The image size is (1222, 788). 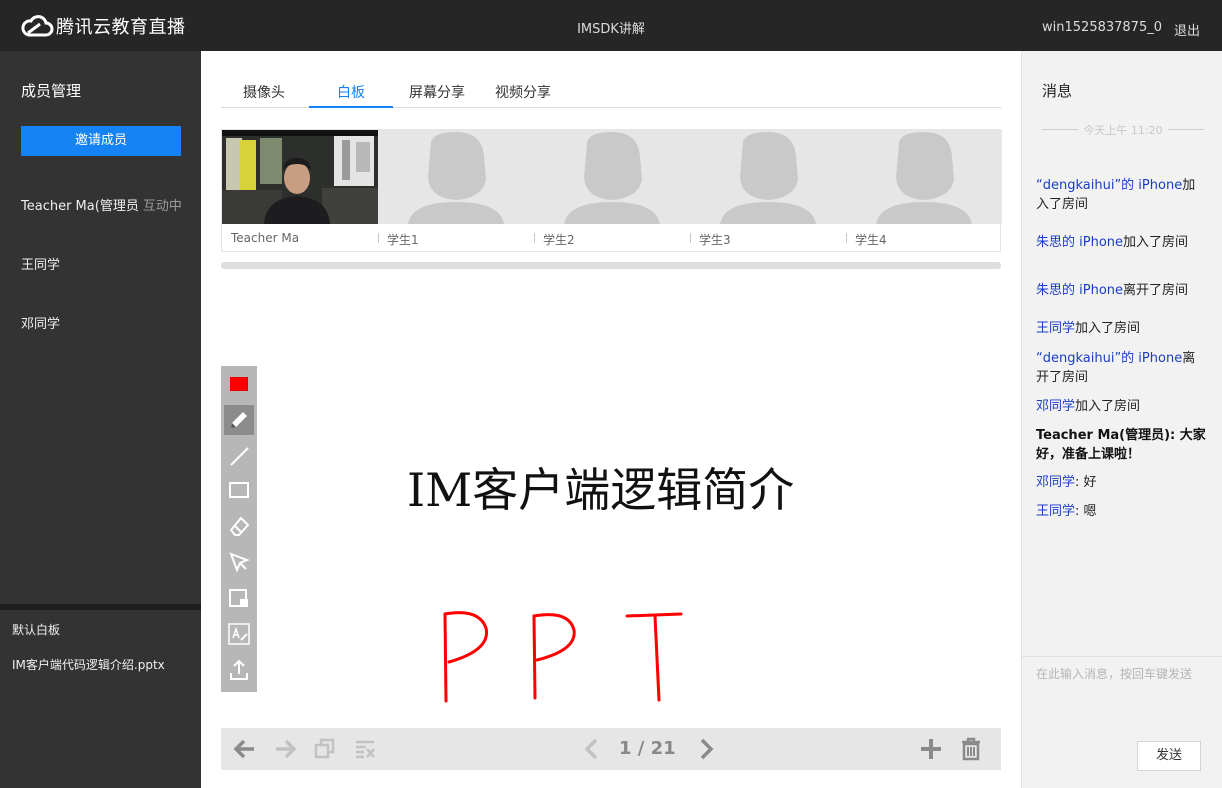 I want to click on arrow-left-icon, so click(x=243, y=749).